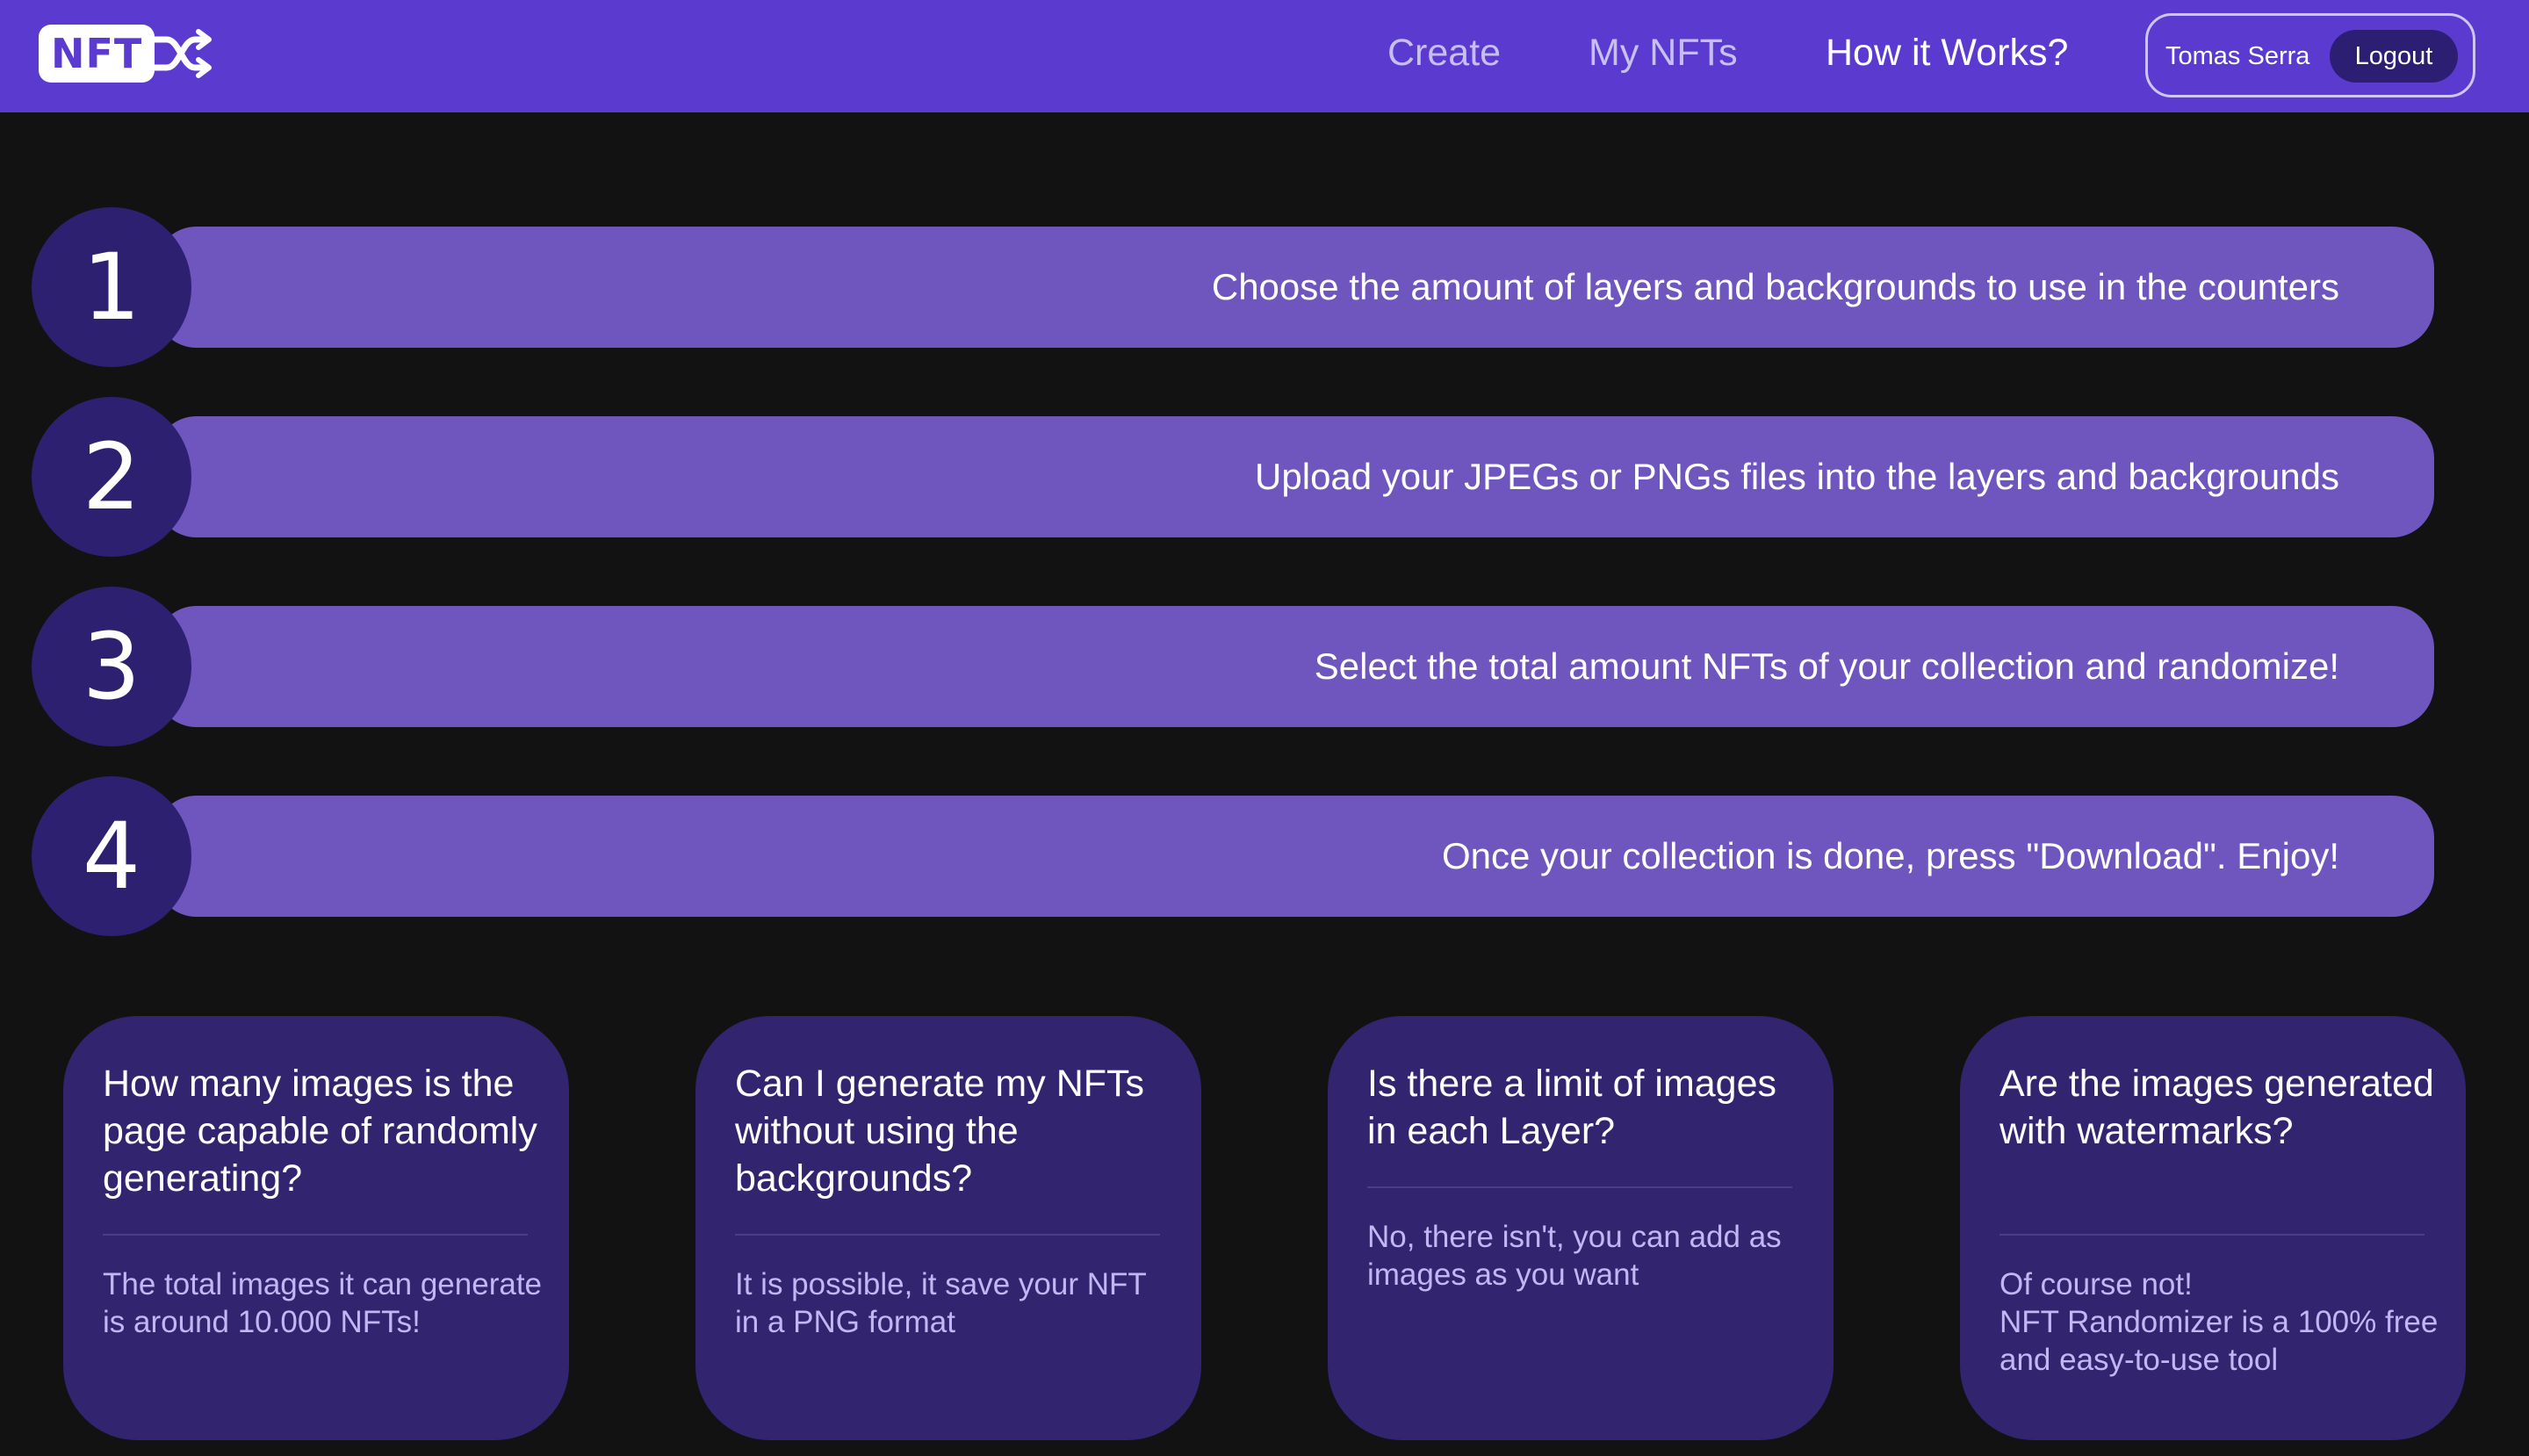  What do you see at coordinates (181, 53) in the screenshot?
I see `shuffle-icon` at bounding box center [181, 53].